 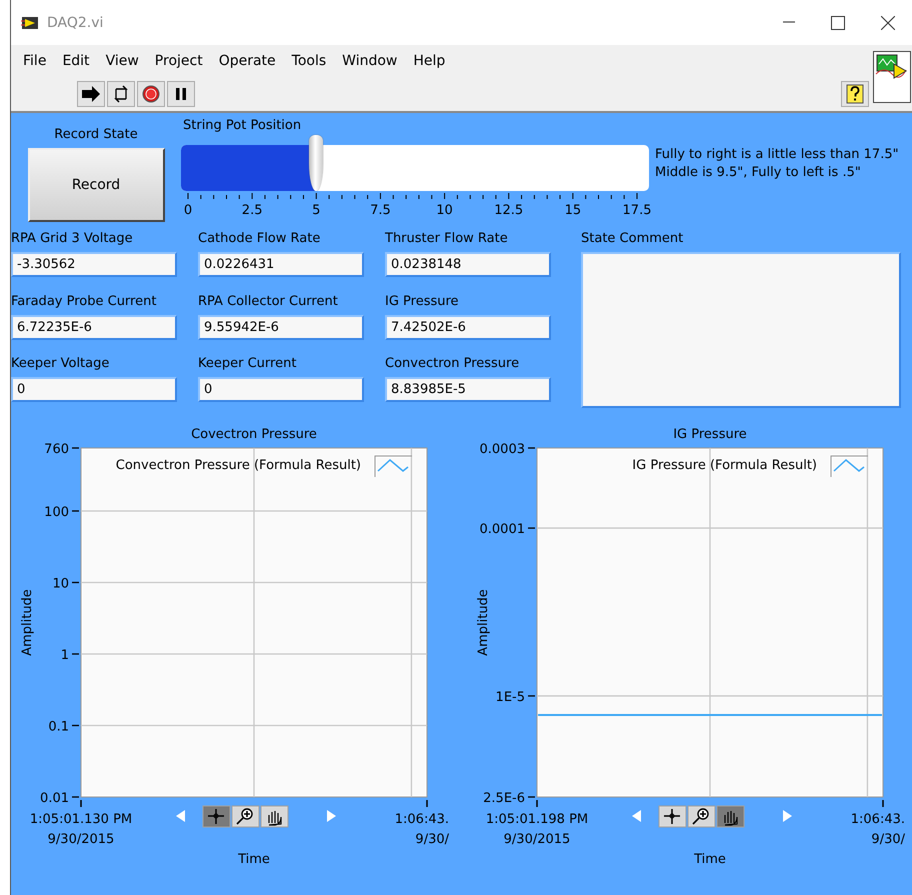 What do you see at coordinates (710, 434) in the screenshot?
I see `chart-title: IG Pressure` at bounding box center [710, 434].